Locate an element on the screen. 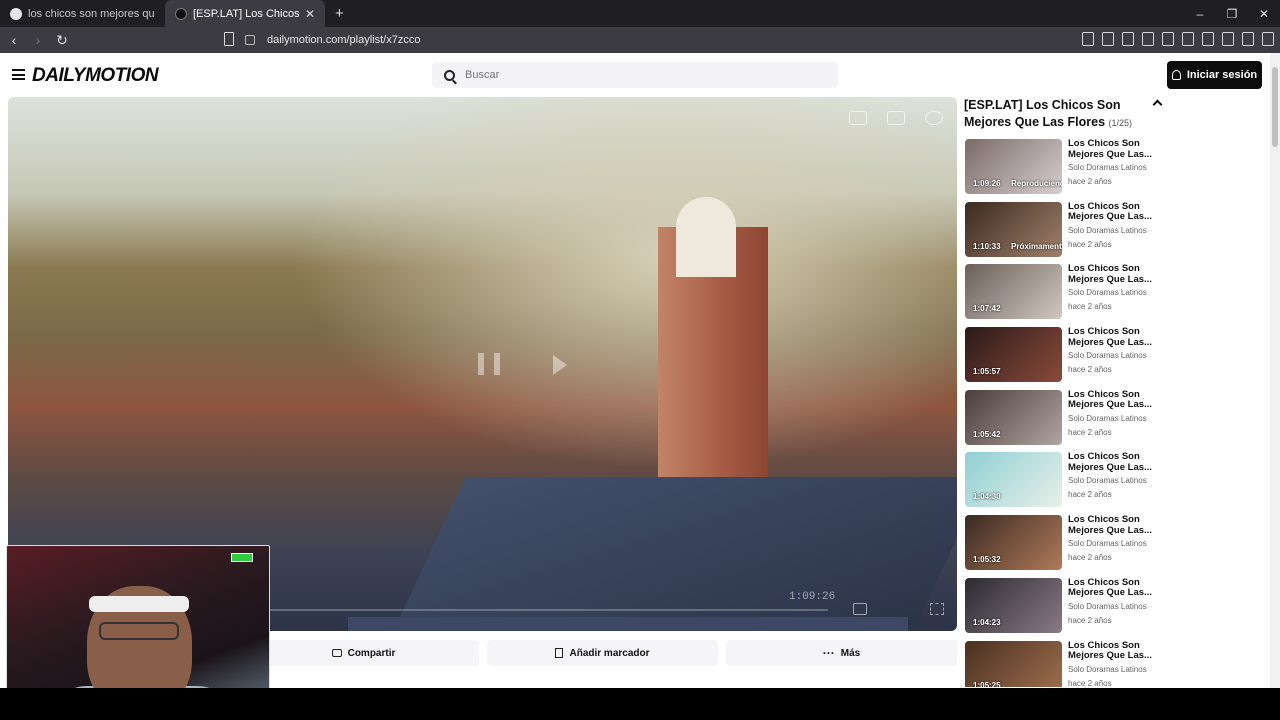 The width and height of the screenshot is (1280, 720). next-icon is located at coordinates (560, 365).